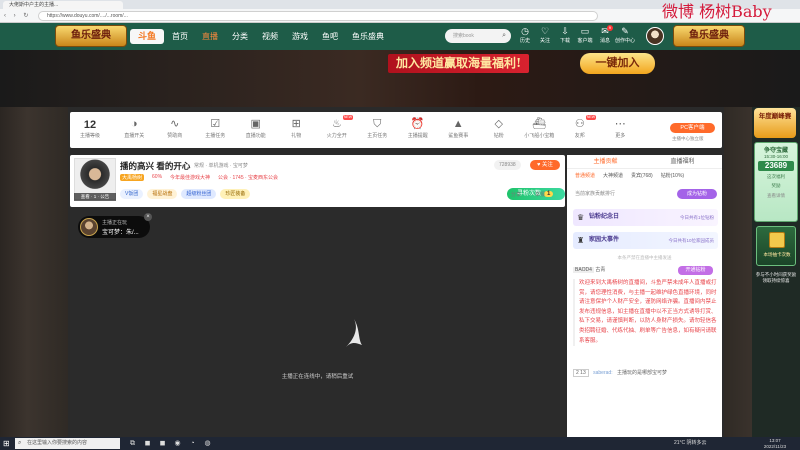  Describe the element at coordinates (458, 136) in the screenshot. I see `tool-label: 鲨鱼赛事` at that location.